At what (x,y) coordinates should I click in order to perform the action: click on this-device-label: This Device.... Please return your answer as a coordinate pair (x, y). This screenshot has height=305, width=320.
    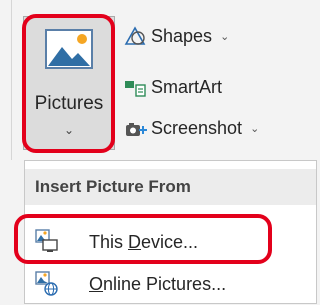
    Looking at the image, I should click on (144, 241).